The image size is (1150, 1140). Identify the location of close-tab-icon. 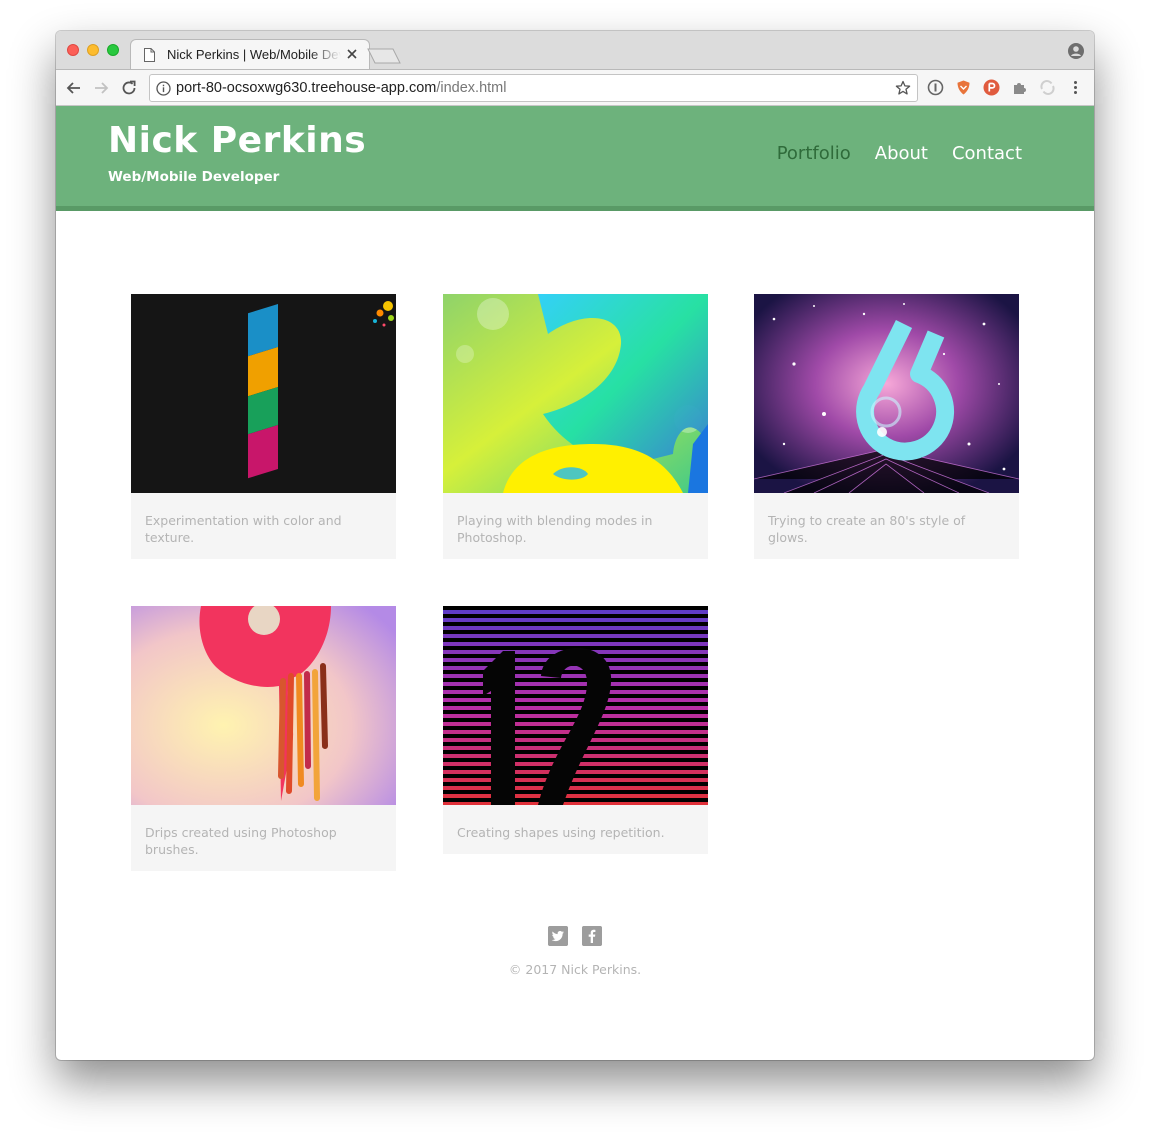
(352, 54).